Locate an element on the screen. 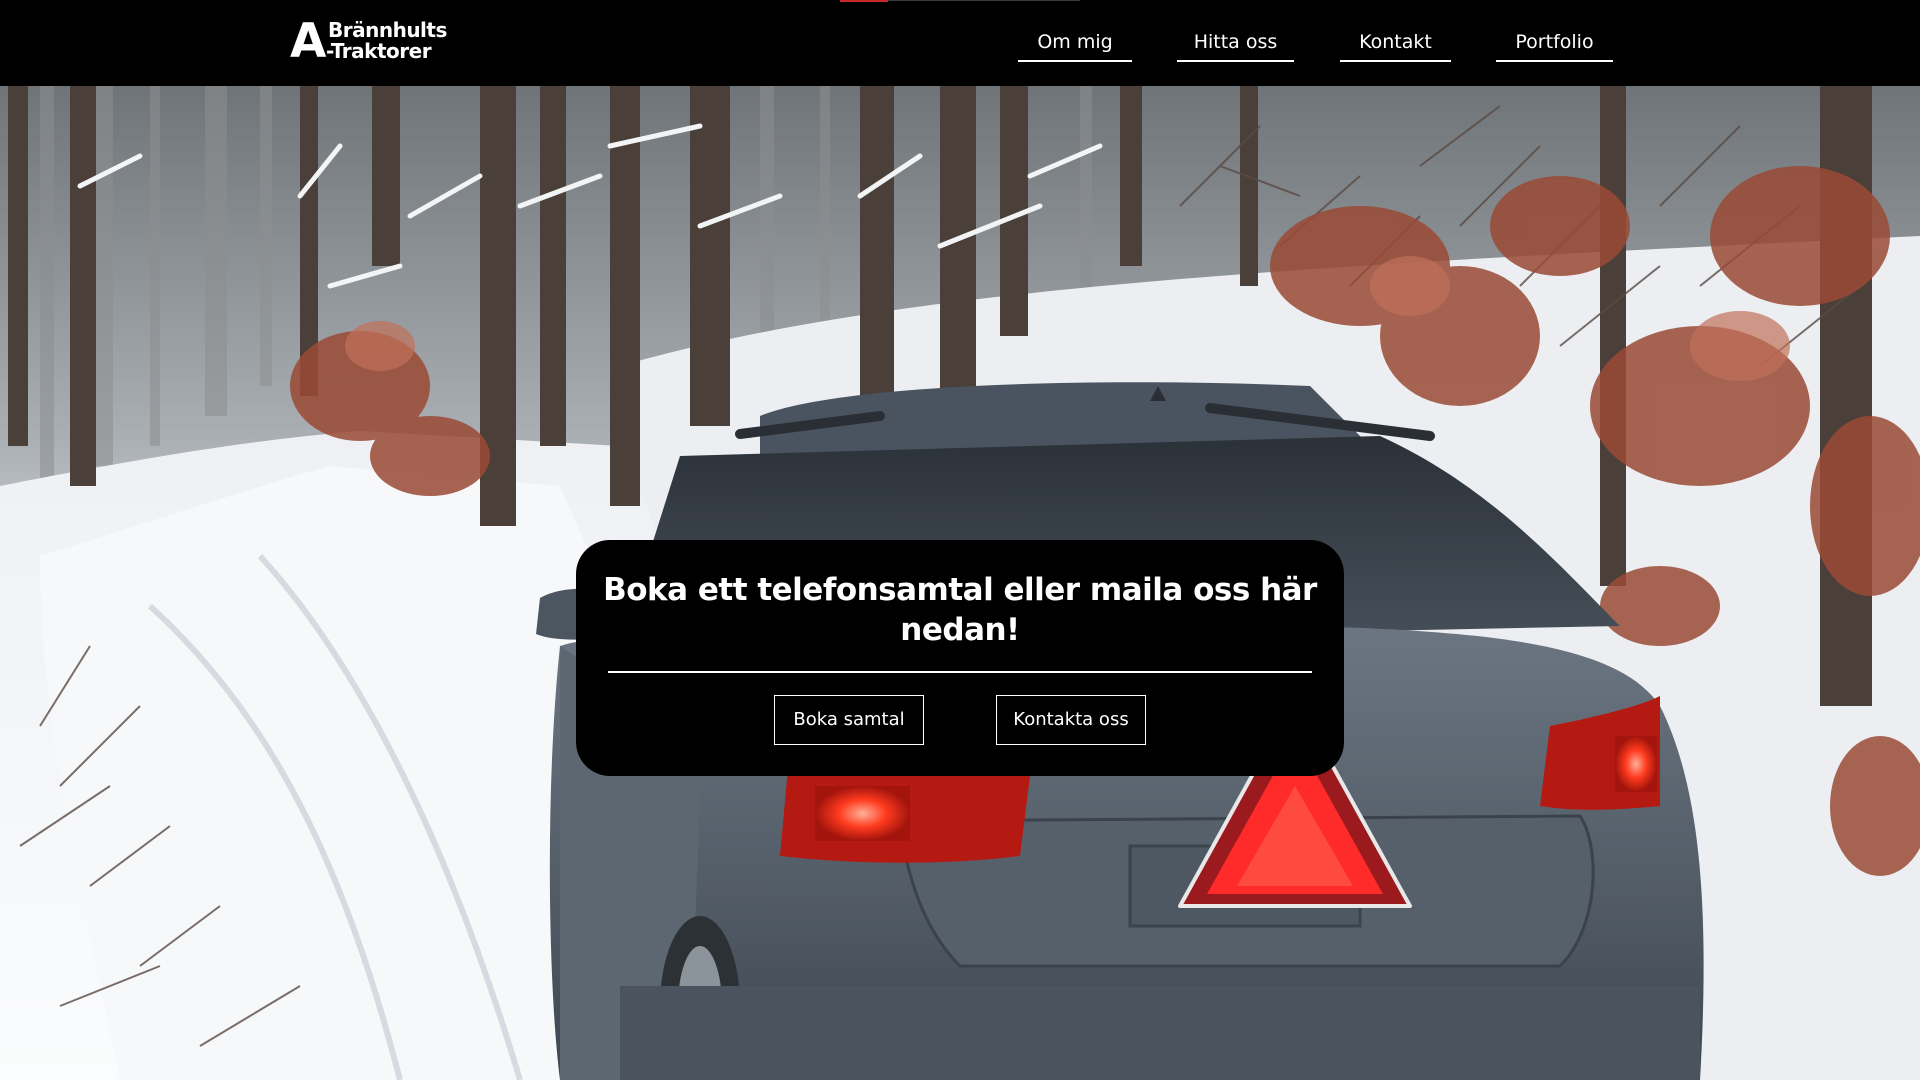 This screenshot has height=1080, width=1920. nav-link-kontakt: Kontakt is located at coordinates (1395, 43).